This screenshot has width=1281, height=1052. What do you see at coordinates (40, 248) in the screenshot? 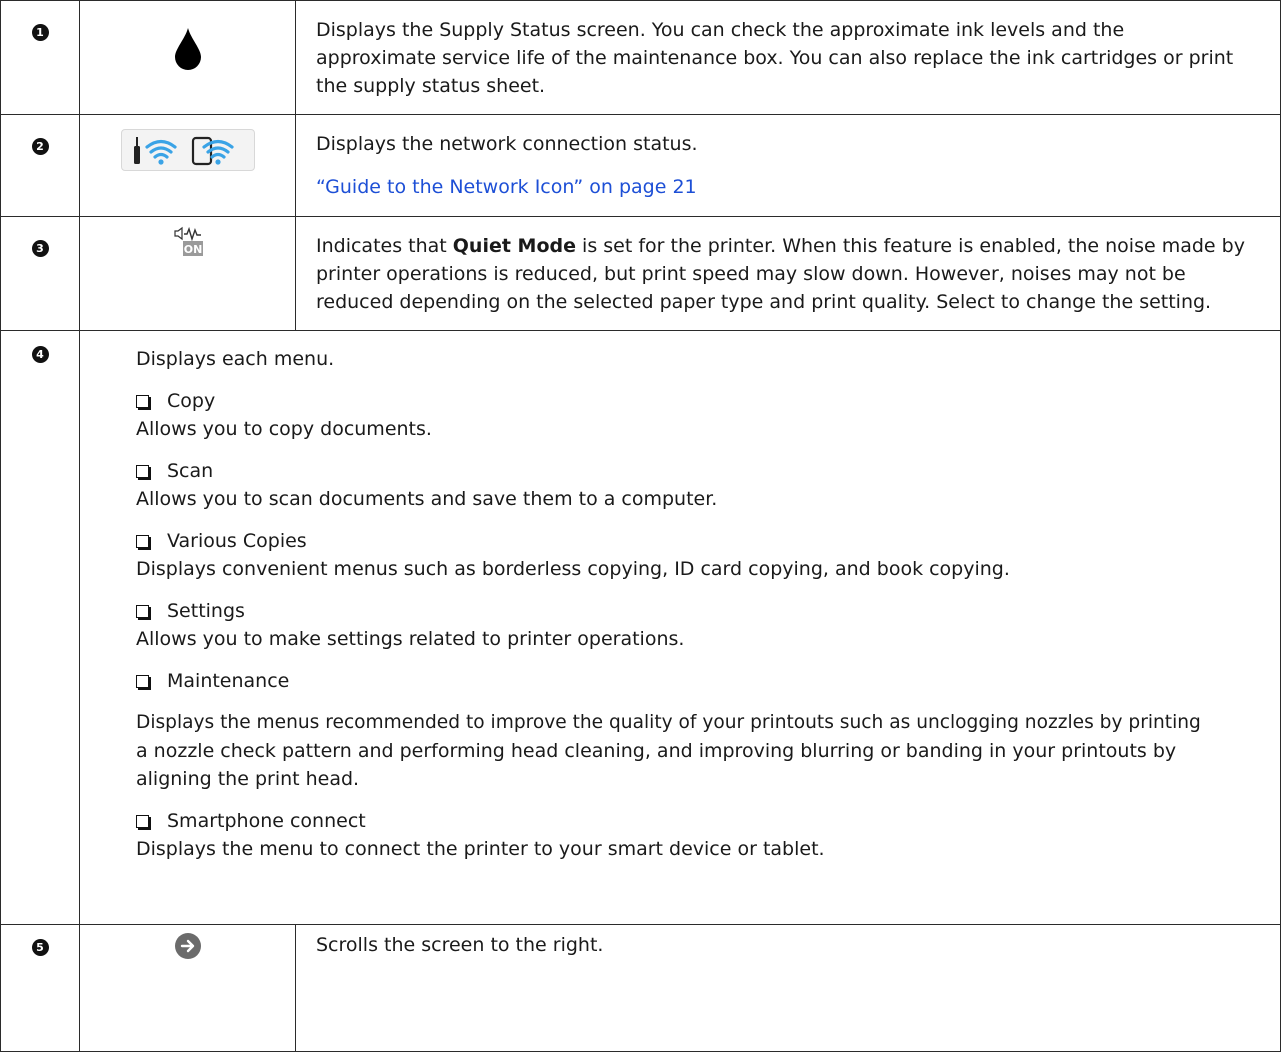
I see `circled-number-3: 3` at bounding box center [40, 248].